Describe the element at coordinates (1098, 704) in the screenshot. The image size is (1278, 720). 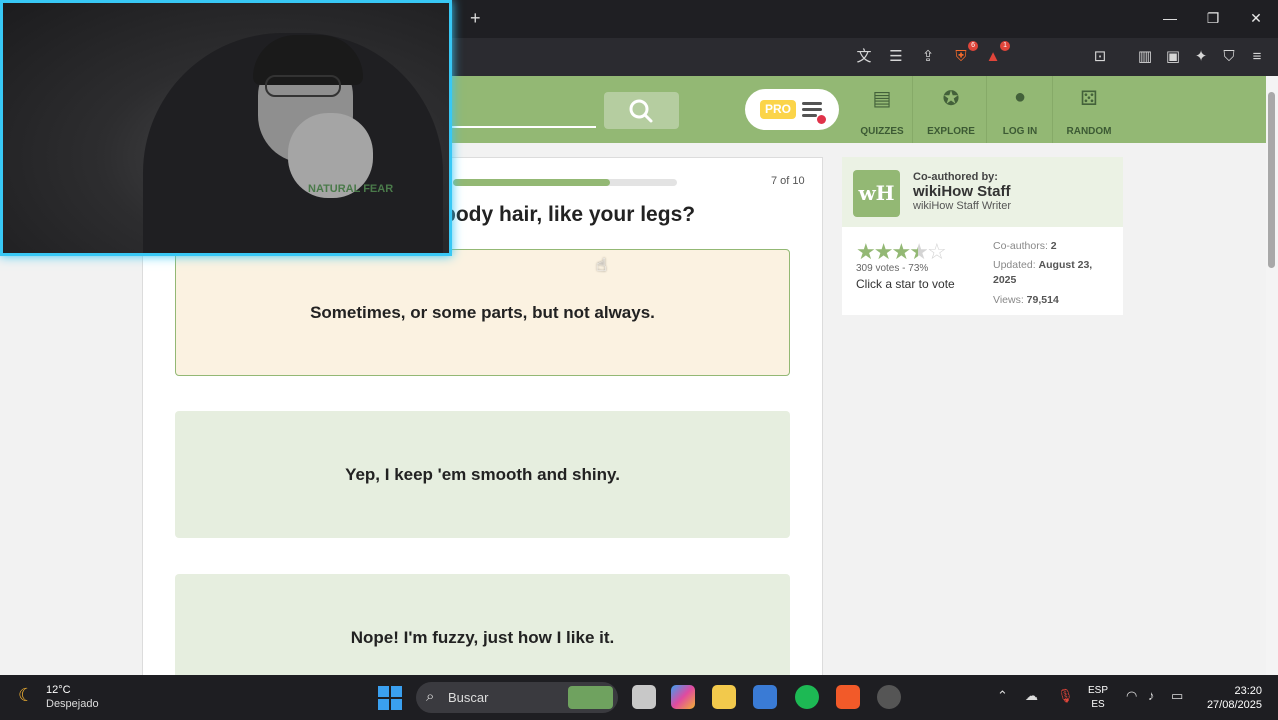
I see `keyboard-code: ES` at that location.